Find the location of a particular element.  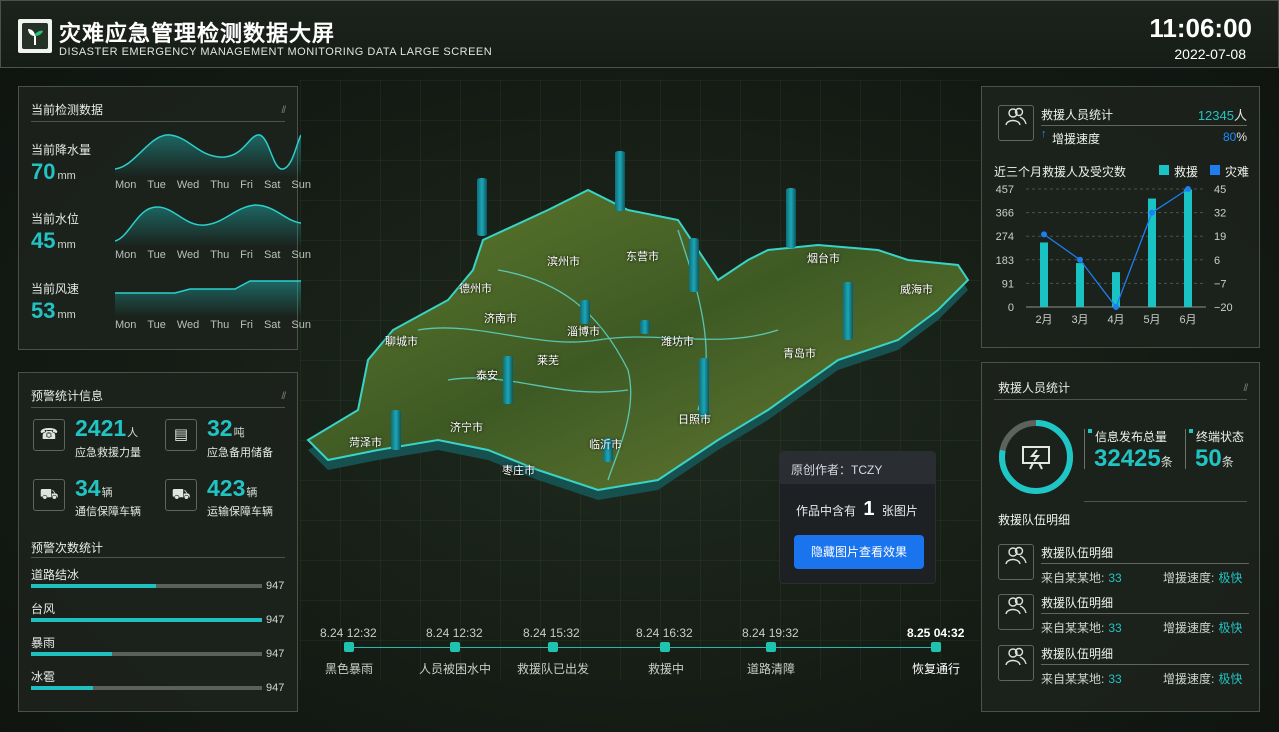

warning-bar-label: 道路结冰 is located at coordinates (55, 575).